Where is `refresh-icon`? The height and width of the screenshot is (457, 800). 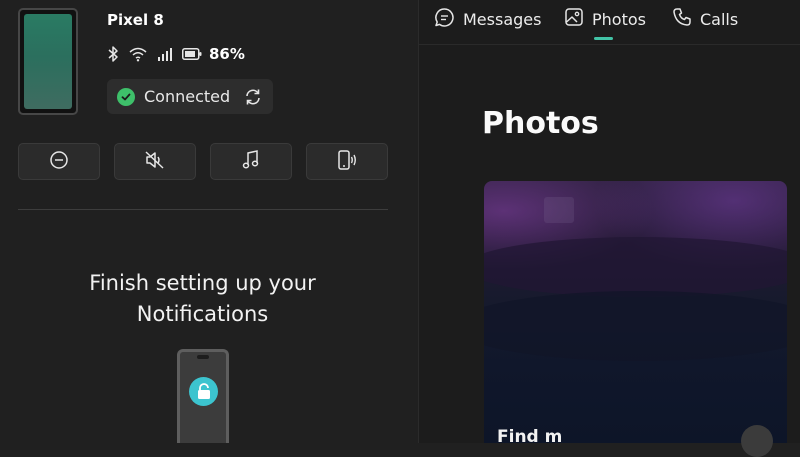
refresh-icon is located at coordinates (253, 99).